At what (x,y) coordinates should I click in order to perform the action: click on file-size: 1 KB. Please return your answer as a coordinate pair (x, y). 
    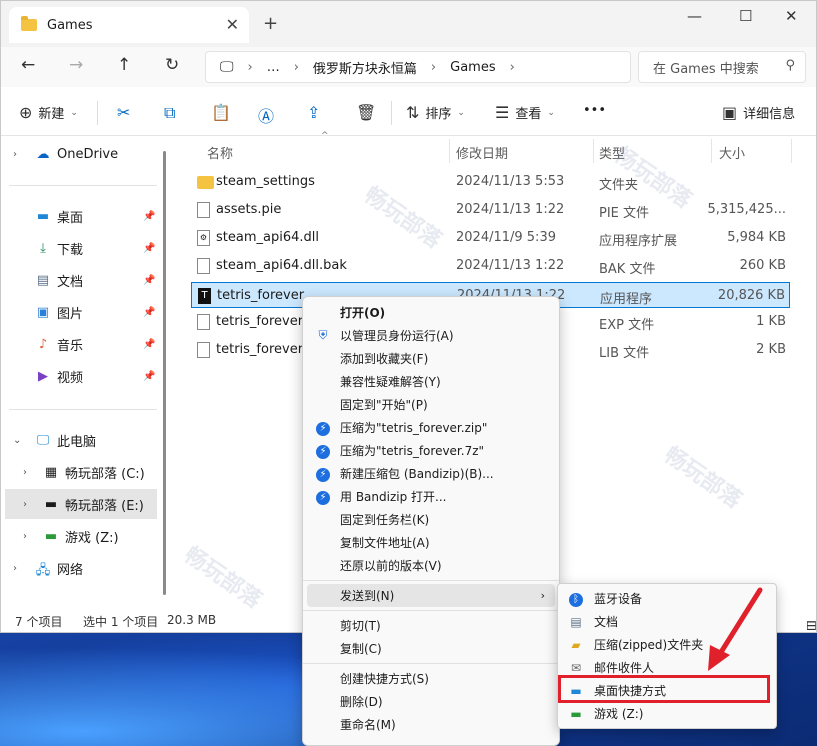
    Looking at the image, I should click on (771, 321).